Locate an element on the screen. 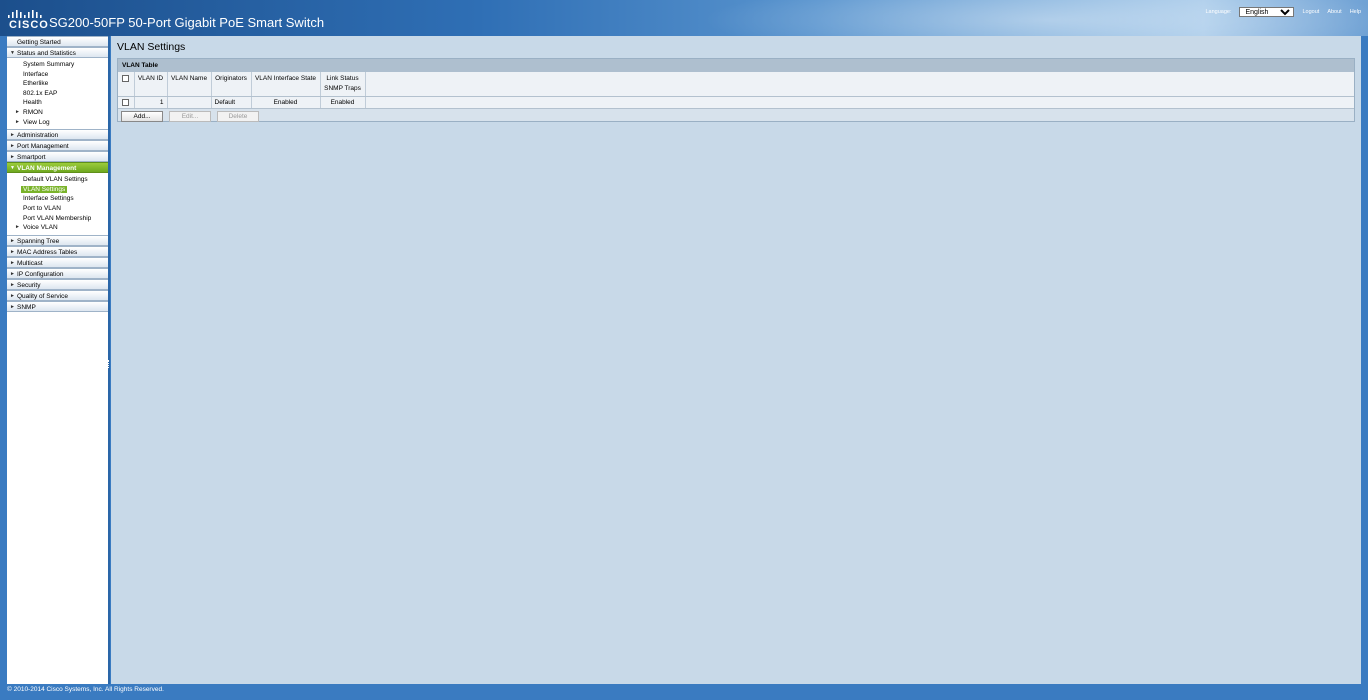  col-link-status-line1: Link Status is located at coordinates (342, 78).